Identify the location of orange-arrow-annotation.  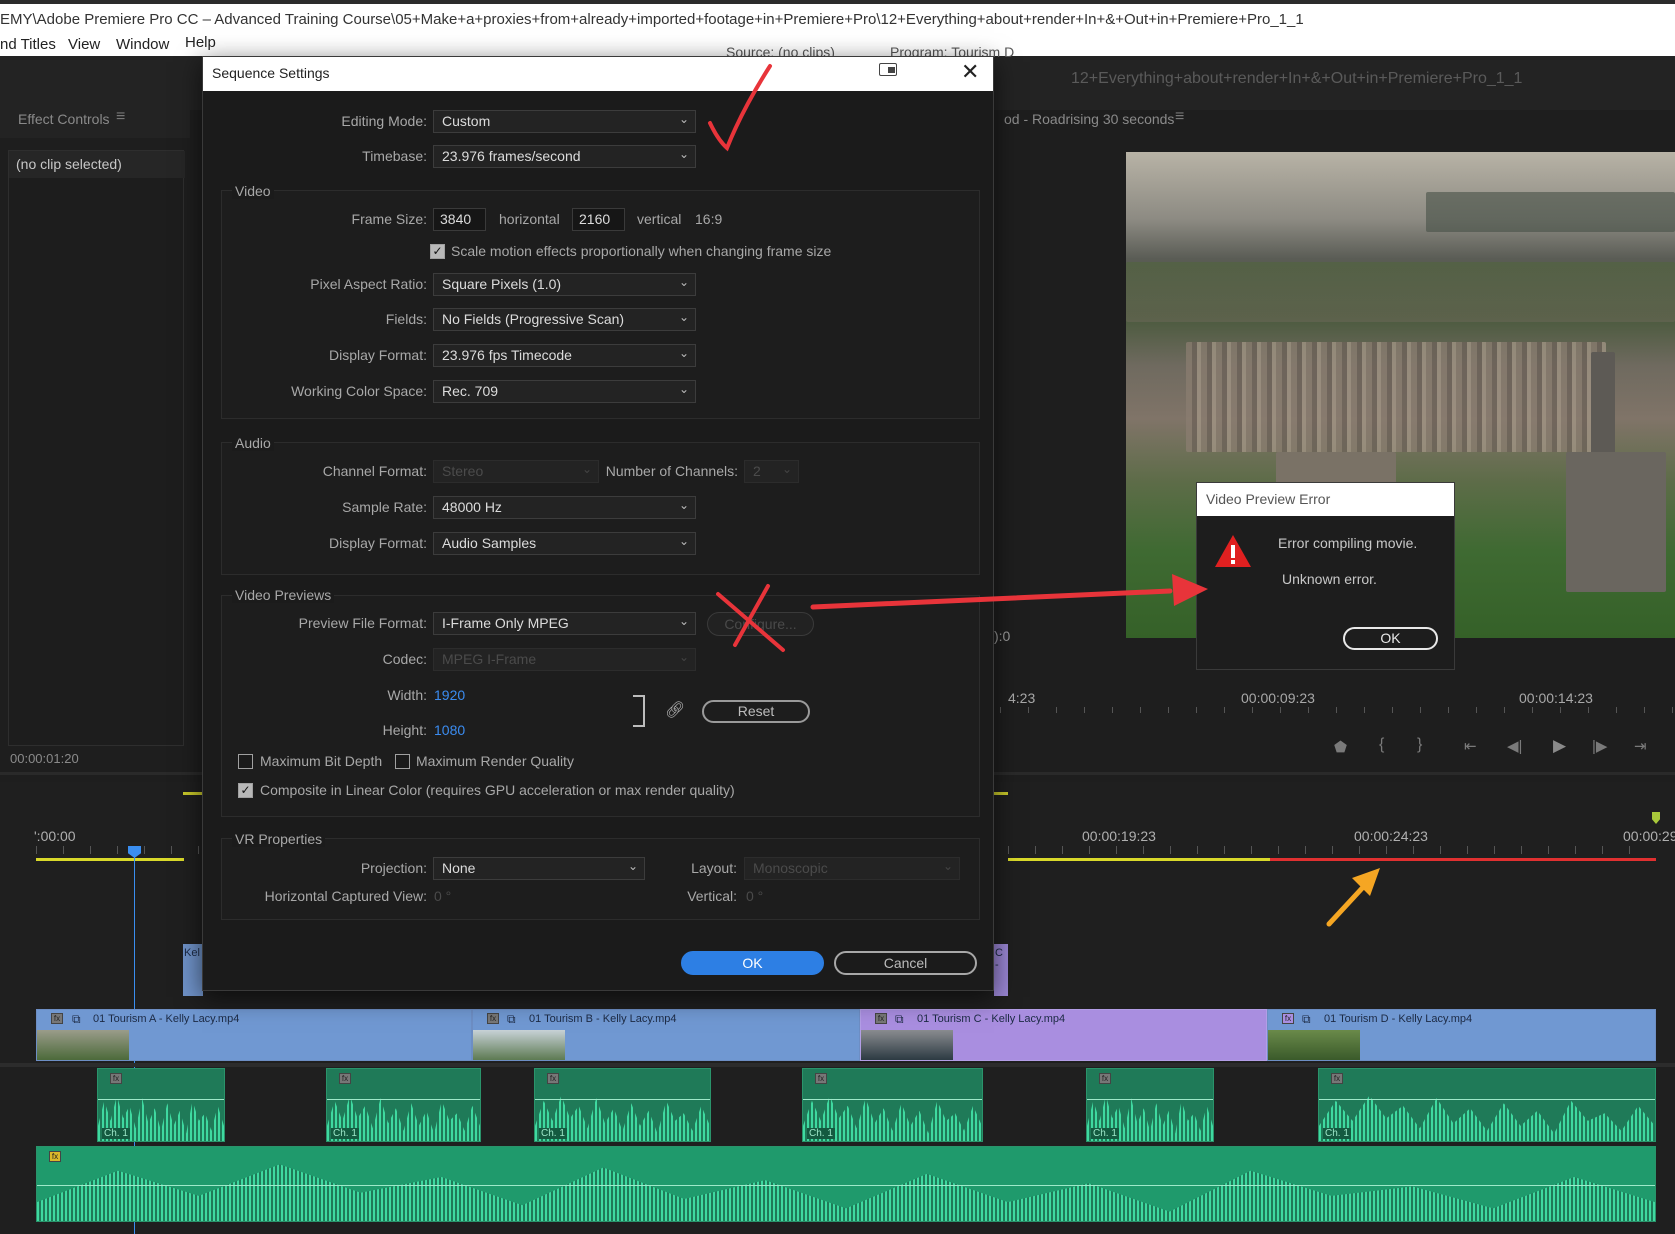
(1347, 904).